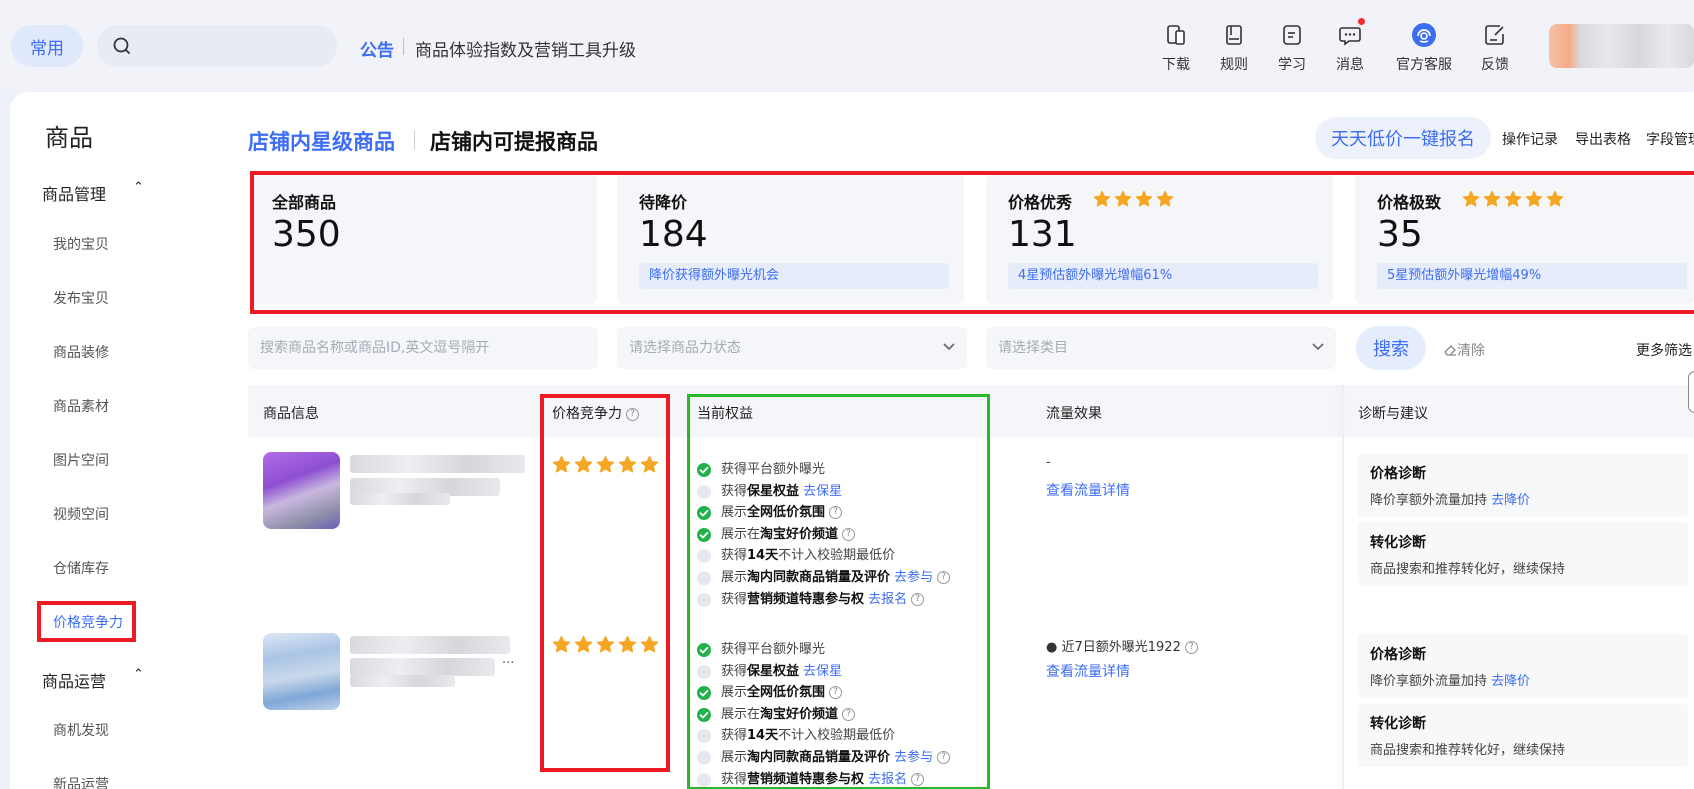  I want to click on tool-feedback: 反馈, so click(1495, 48).